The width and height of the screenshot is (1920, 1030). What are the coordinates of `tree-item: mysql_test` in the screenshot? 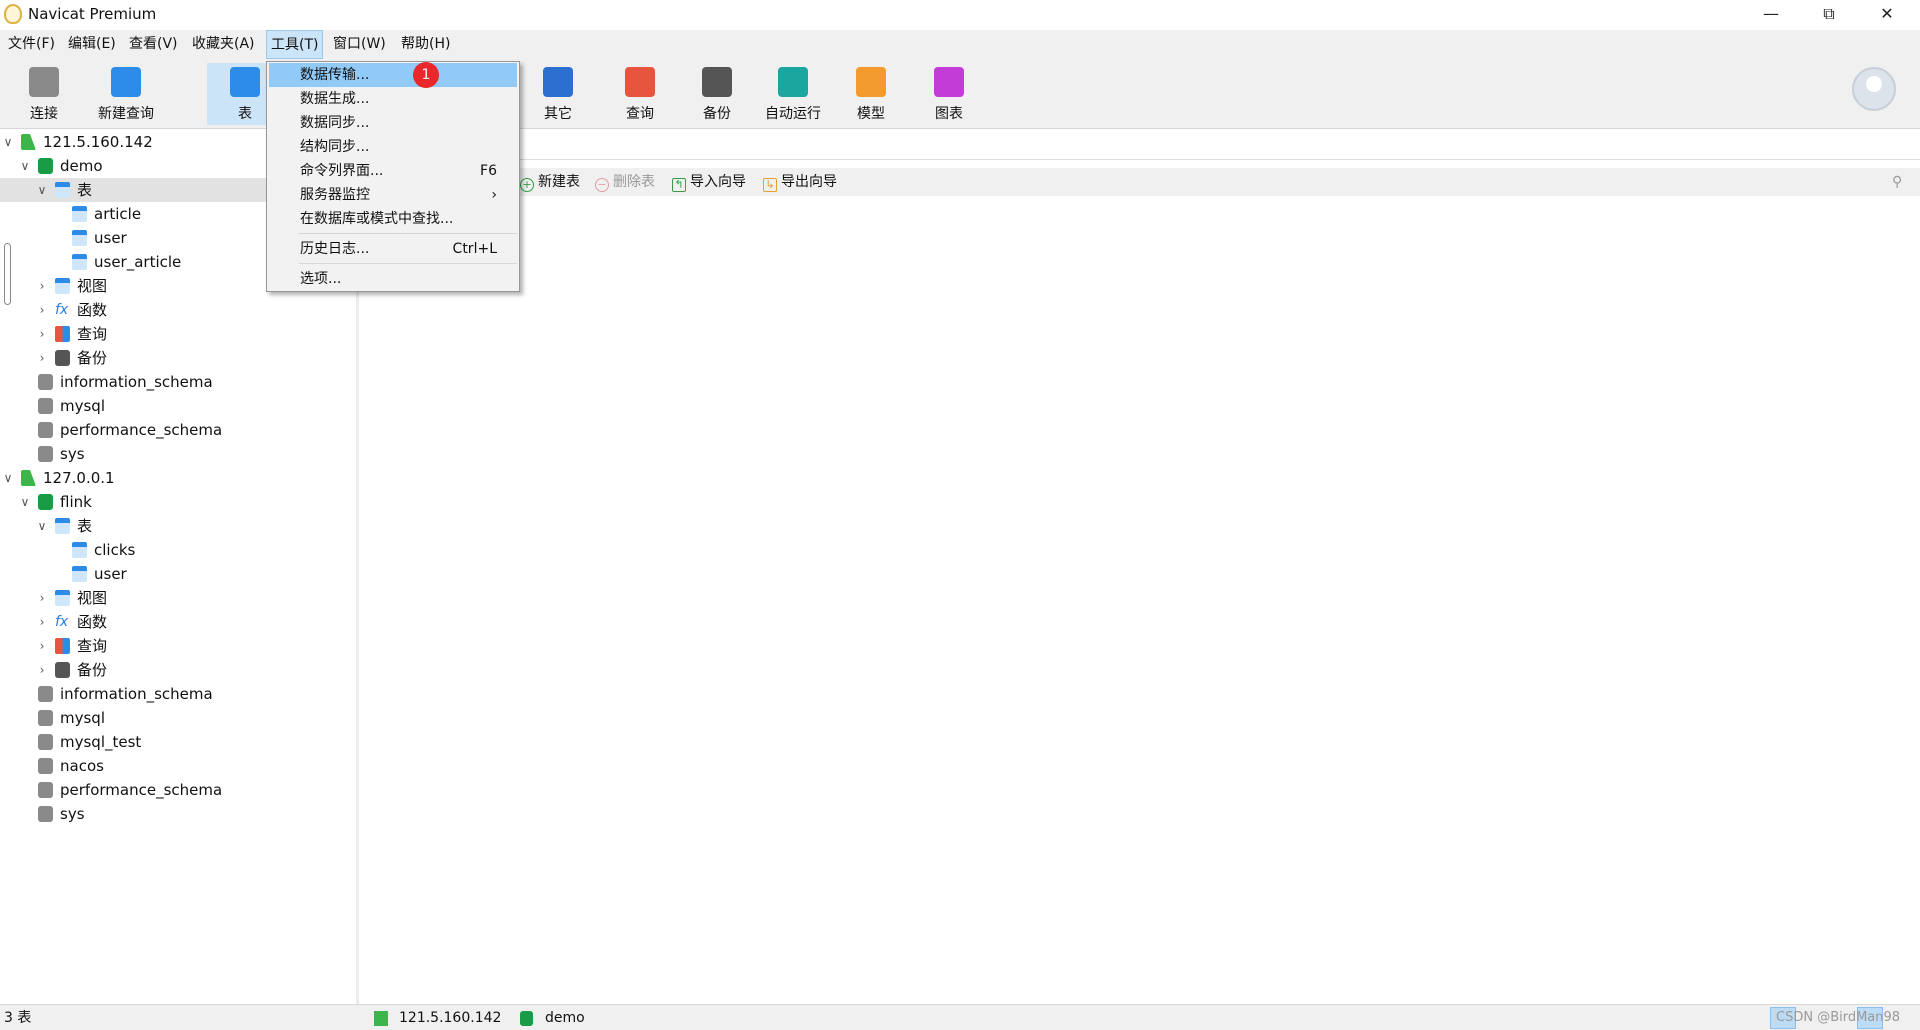 It's located at (178, 742).